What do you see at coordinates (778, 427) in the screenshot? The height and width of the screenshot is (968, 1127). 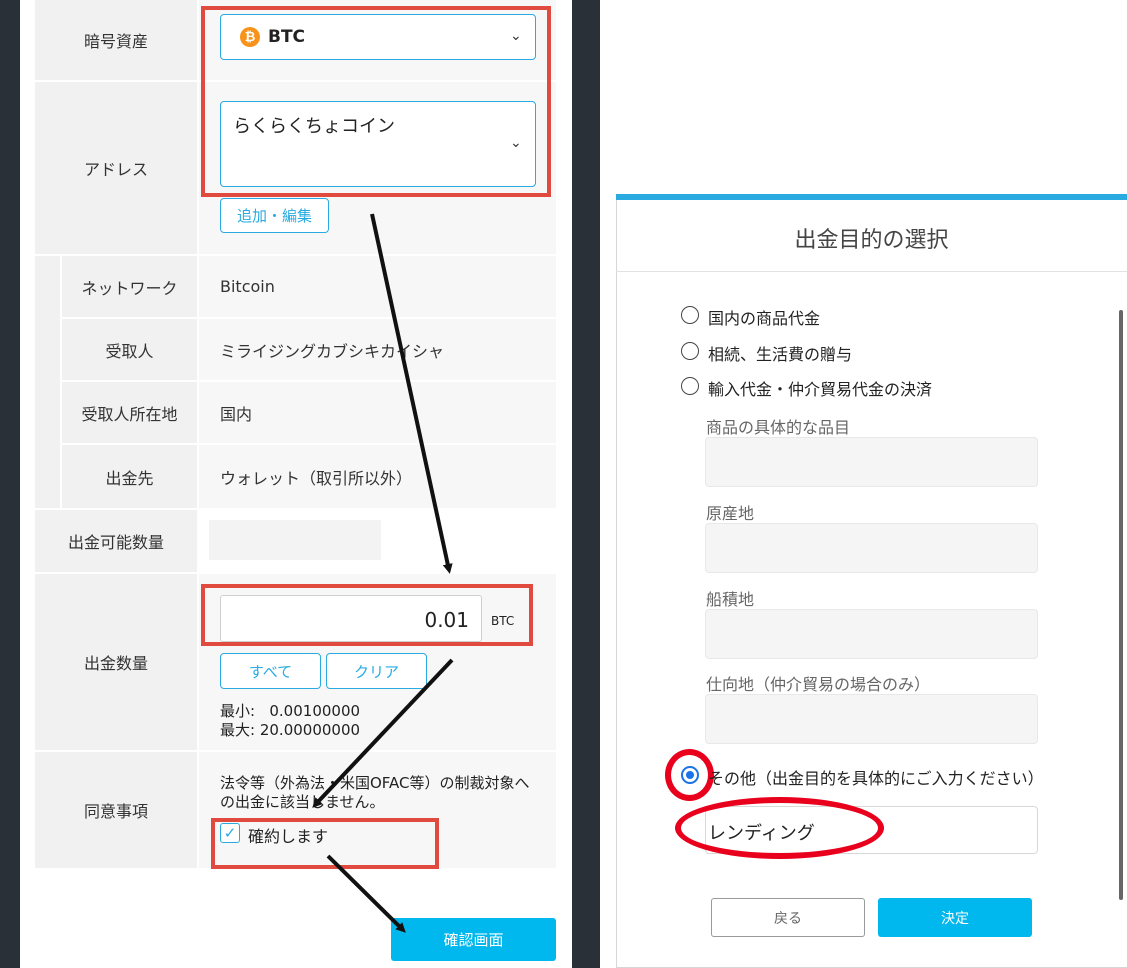 I see `field-item-label: 商品の具体的な品目` at bounding box center [778, 427].